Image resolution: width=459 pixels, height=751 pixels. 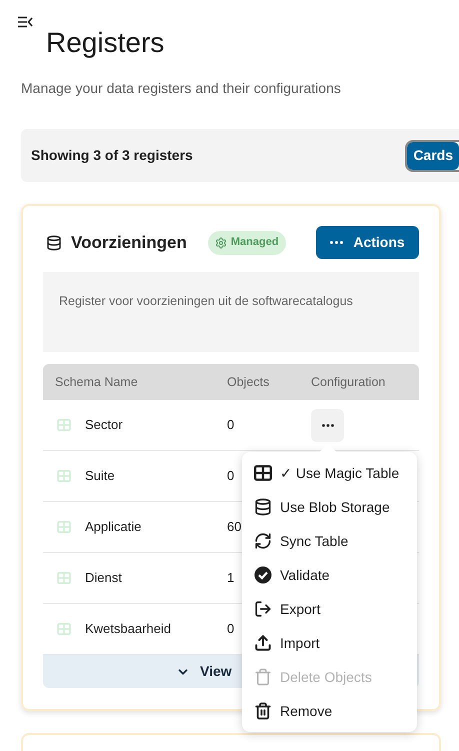 I want to click on check-circle-icon, so click(x=263, y=575).